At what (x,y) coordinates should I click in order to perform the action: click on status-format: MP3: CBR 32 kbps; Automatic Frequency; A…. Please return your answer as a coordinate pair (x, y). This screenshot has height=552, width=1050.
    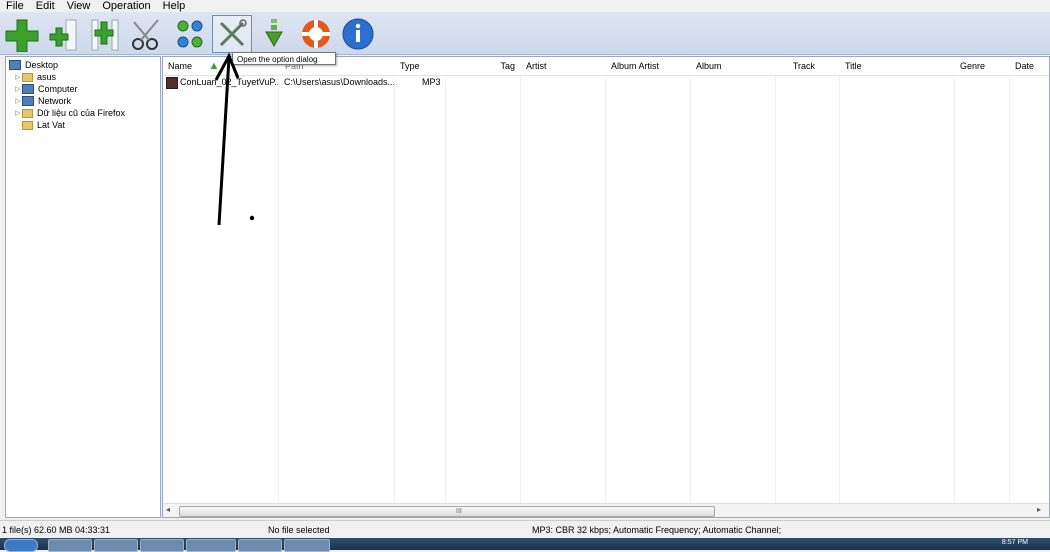
    Looking at the image, I should click on (657, 530).